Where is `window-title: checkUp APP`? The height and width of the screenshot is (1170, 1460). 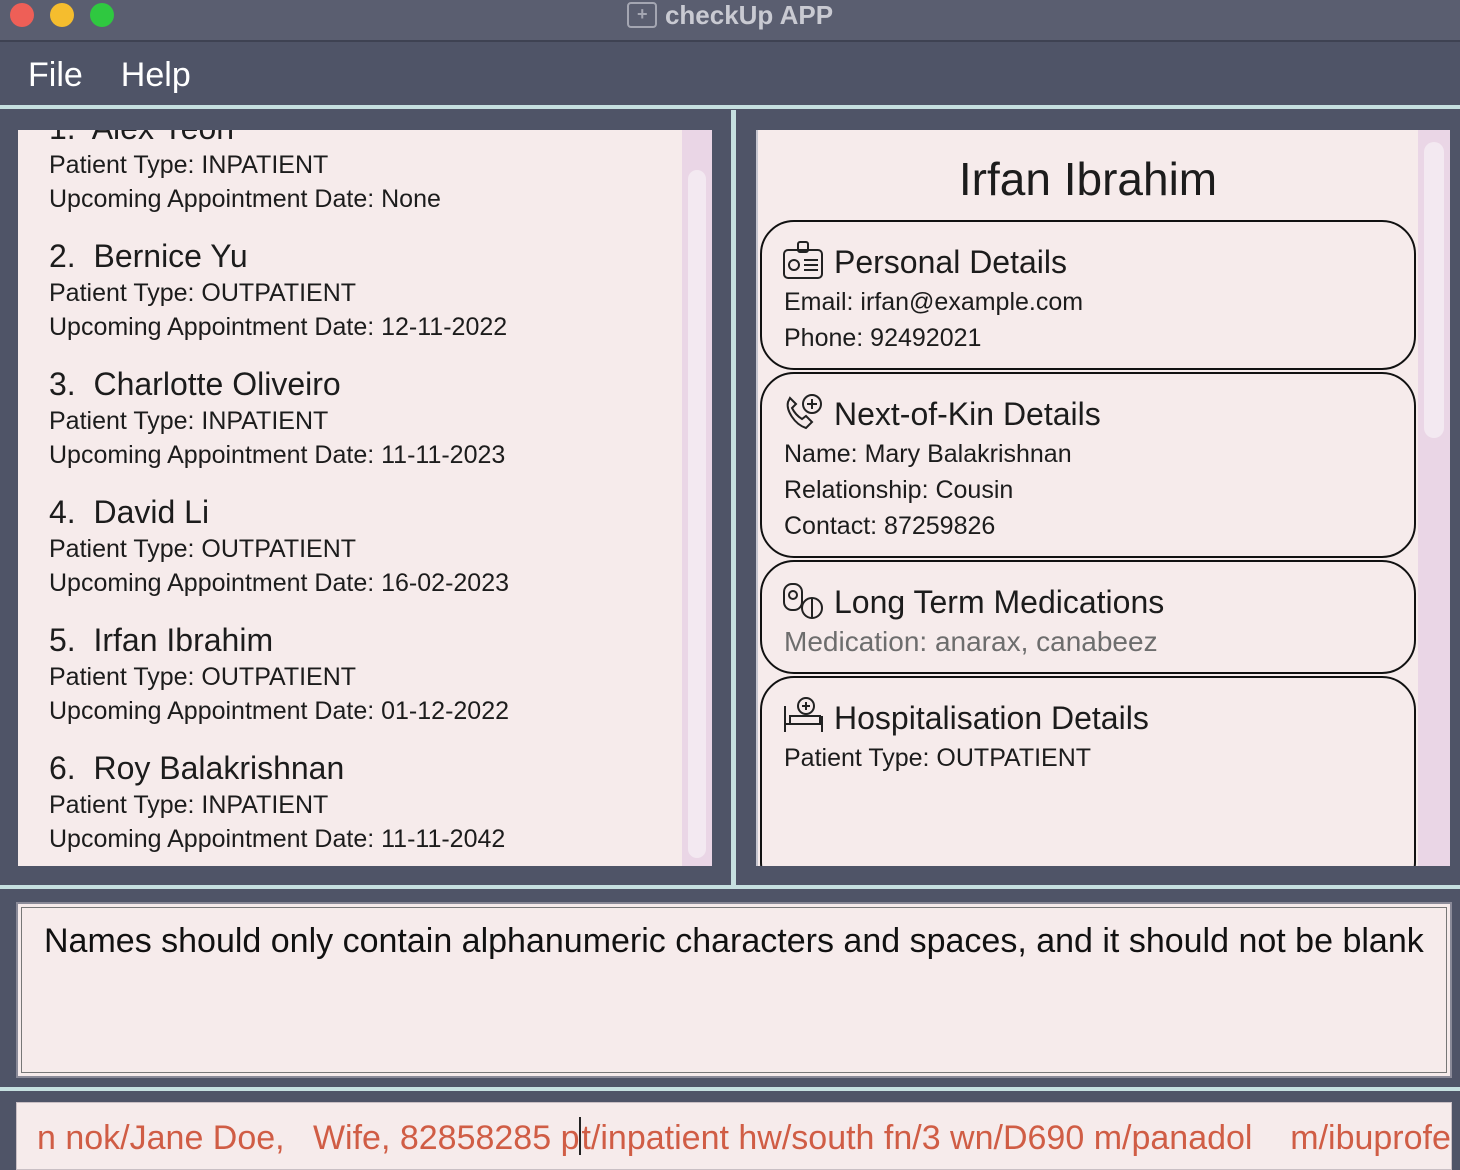
window-title: checkUp APP is located at coordinates (749, 15).